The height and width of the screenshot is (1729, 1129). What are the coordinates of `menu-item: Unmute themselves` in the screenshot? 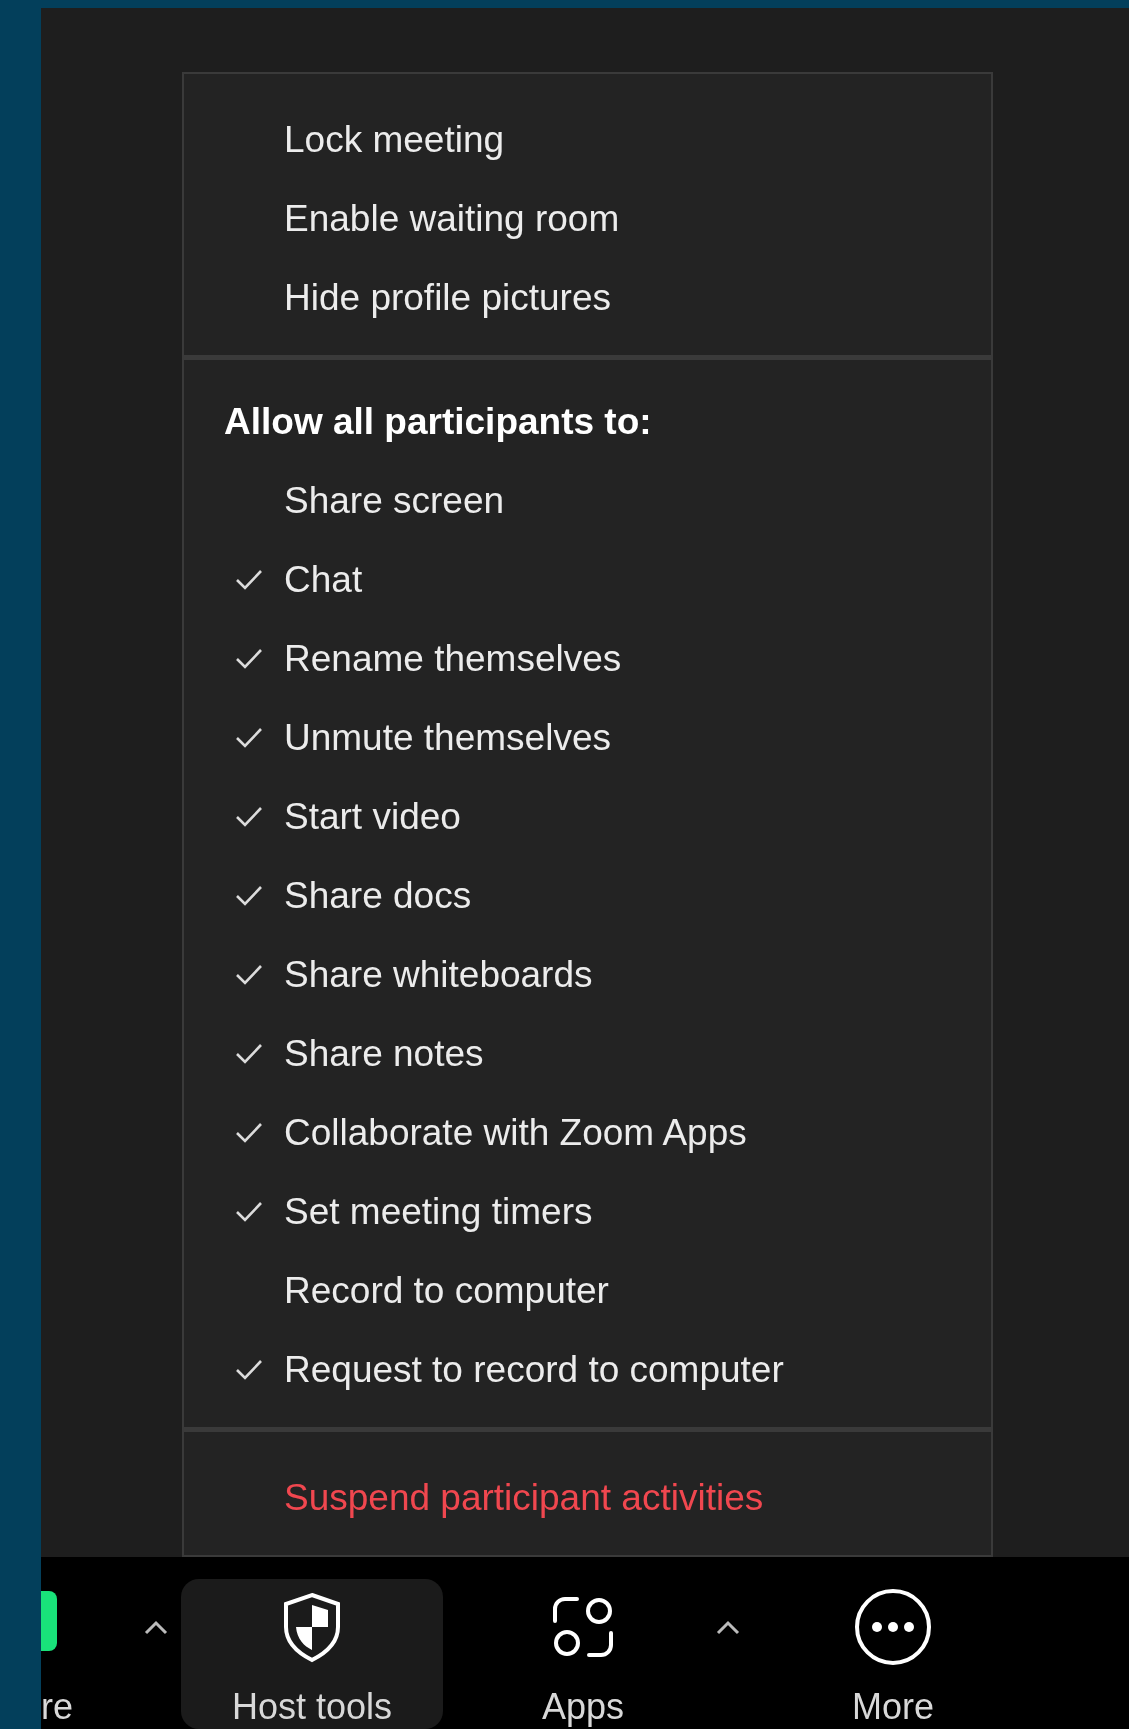 It's located at (447, 737).